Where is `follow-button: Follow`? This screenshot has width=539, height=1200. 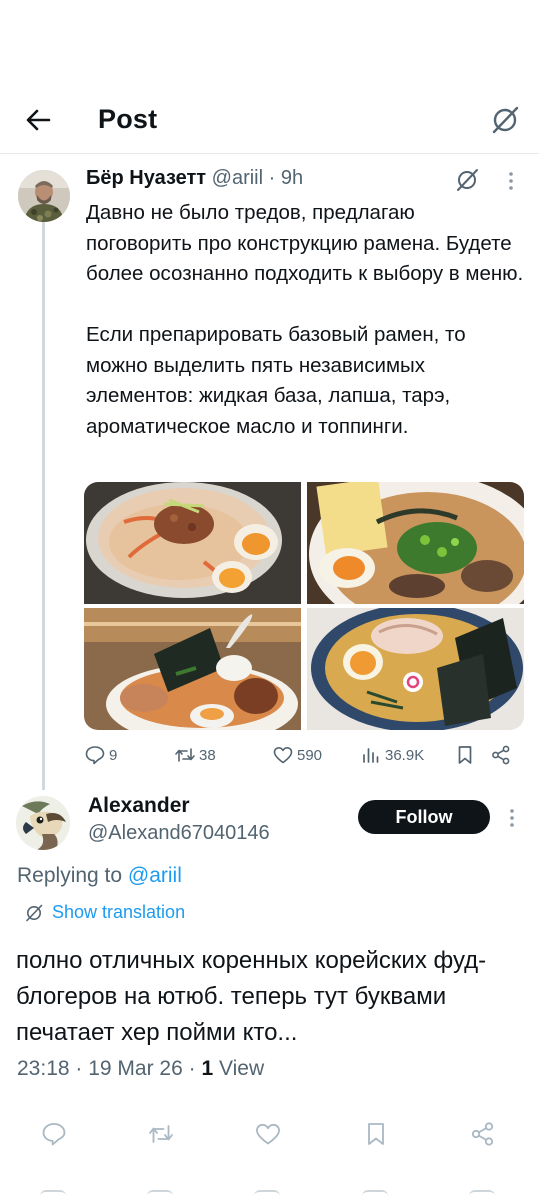
follow-button: Follow is located at coordinates (424, 817).